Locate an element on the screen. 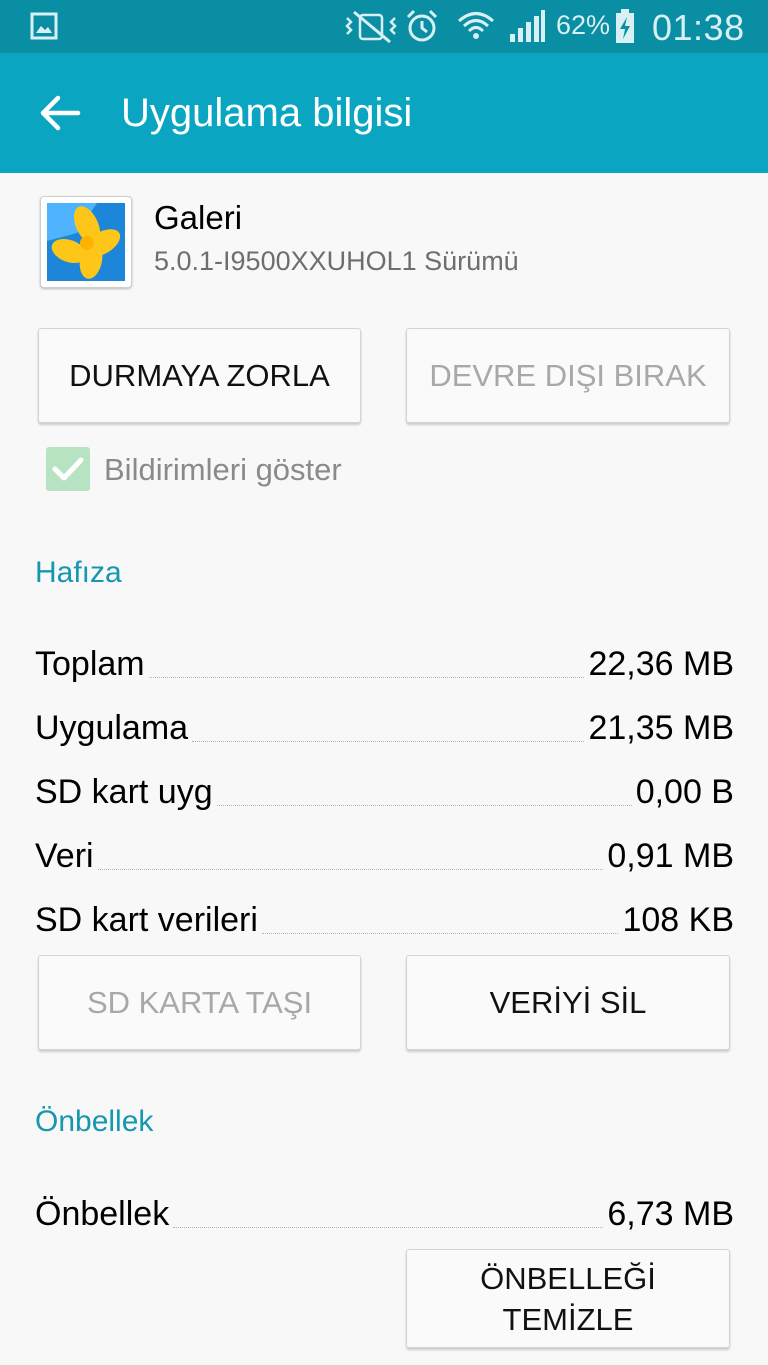 The height and width of the screenshot is (1365, 768). storage-row-app: Uygulama 21,35 MB is located at coordinates (384, 726).